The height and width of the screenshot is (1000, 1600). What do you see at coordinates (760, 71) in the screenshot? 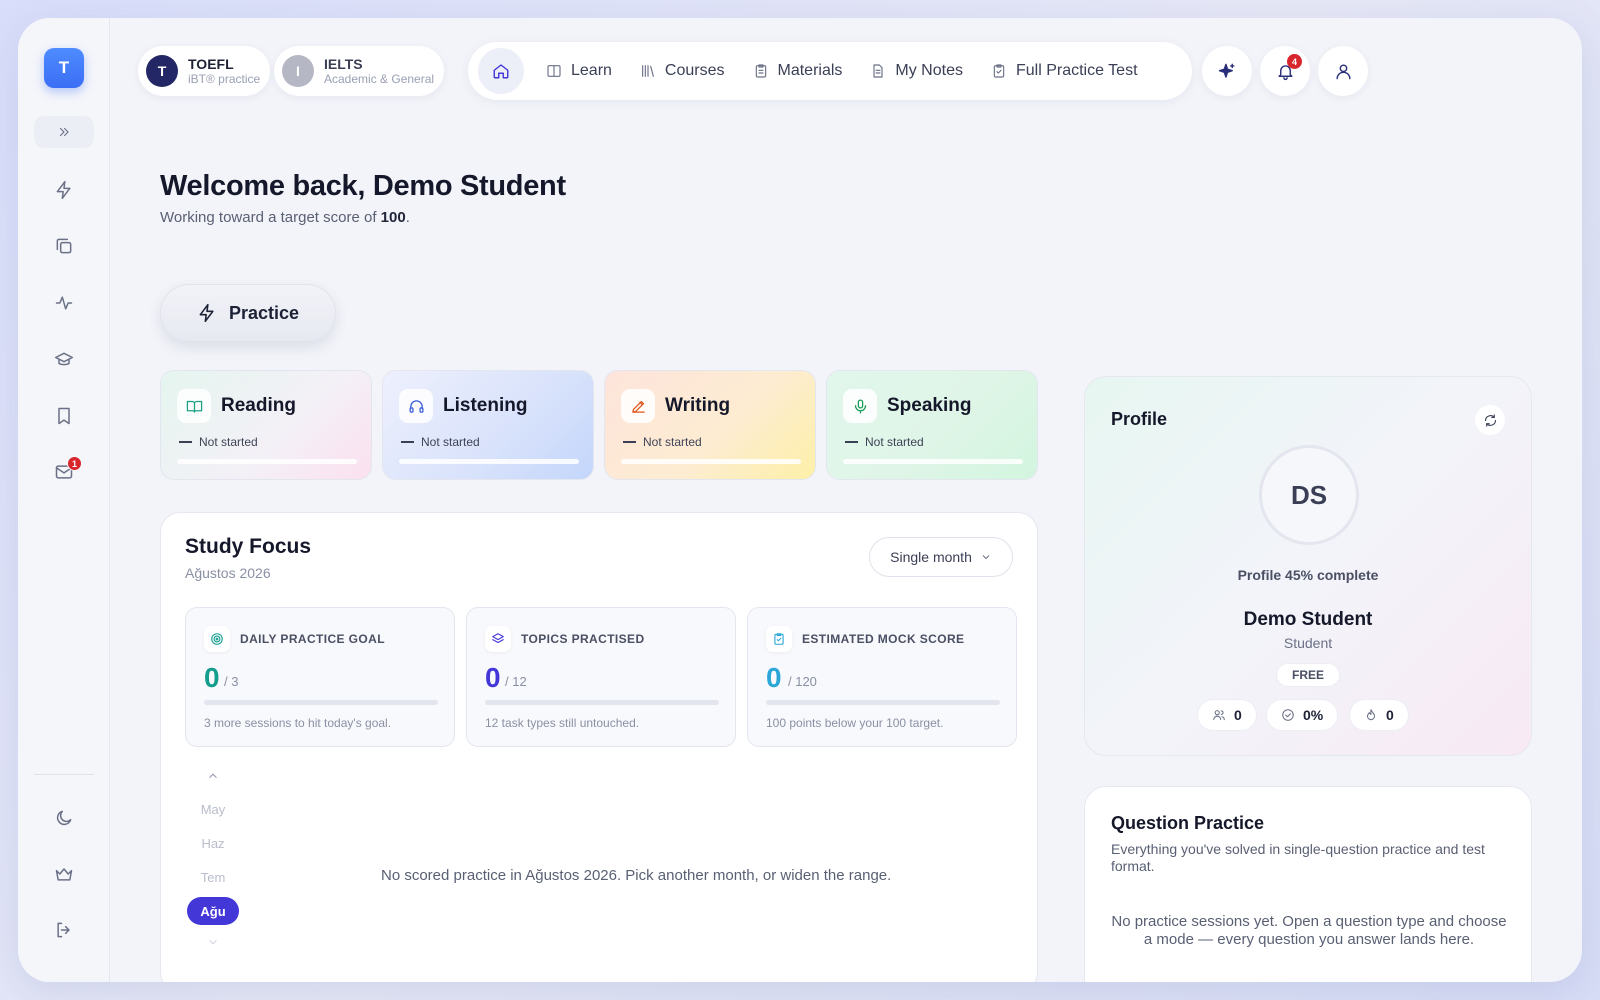
I see `clipboard-icon` at bounding box center [760, 71].